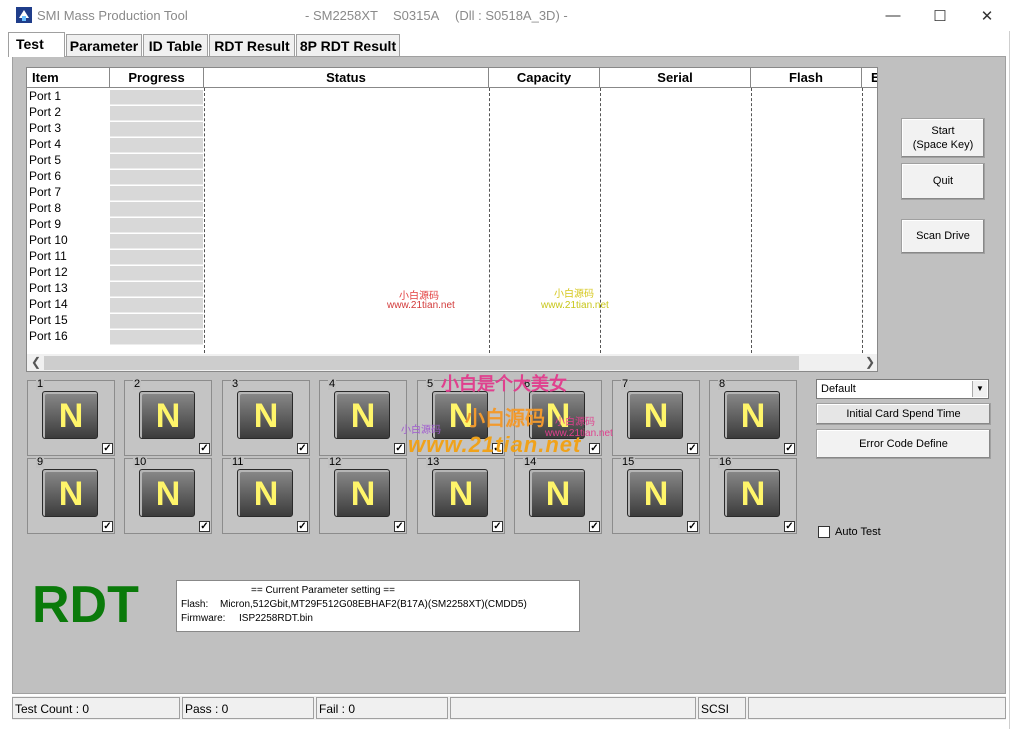 Image resolution: width=1018 pixels, height=729 pixels. Describe the element at coordinates (36, 44) in the screenshot. I see `tab-test: Test` at that location.